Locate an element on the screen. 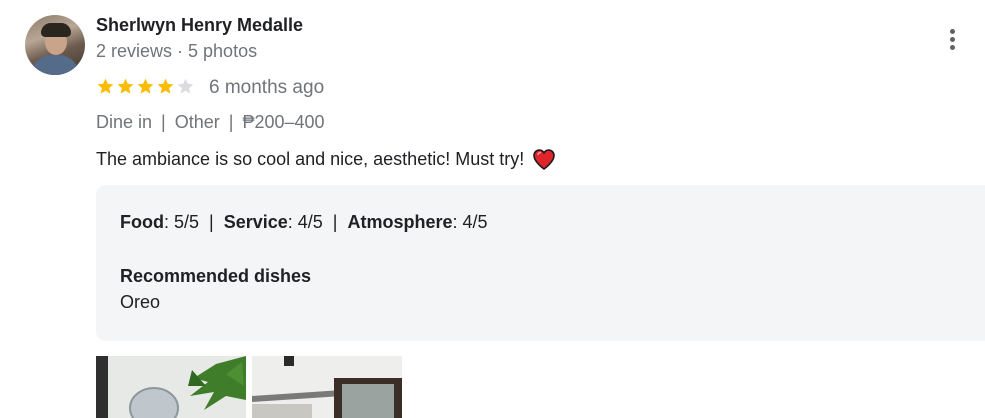 This screenshot has height=418, width=985. avatar is located at coordinates (55, 45).